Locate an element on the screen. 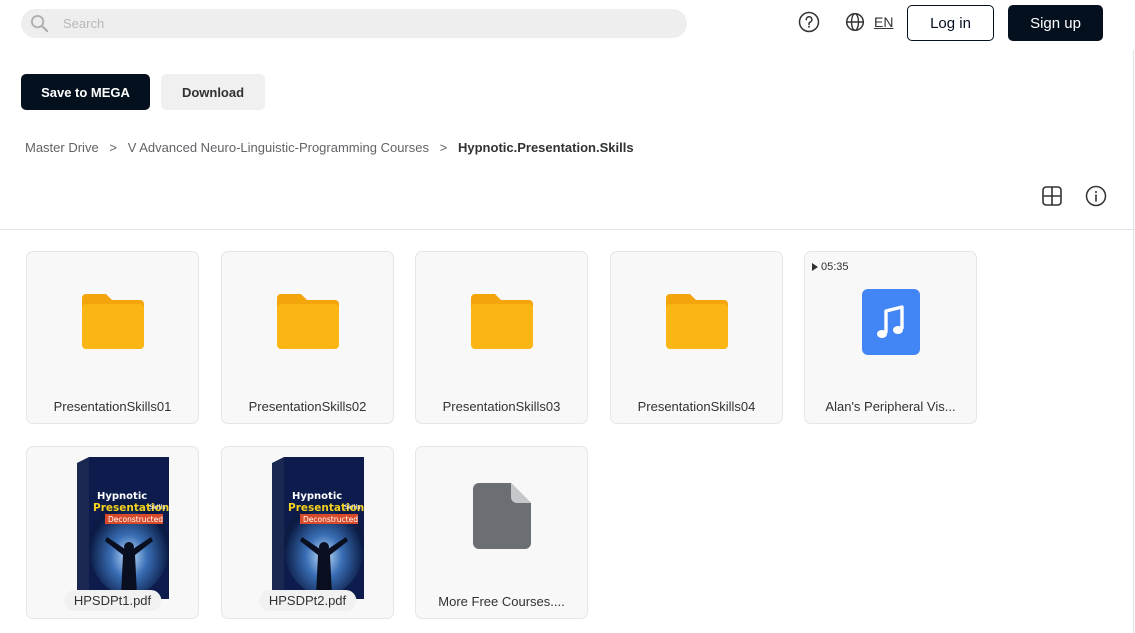  login-button: Log in is located at coordinates (950, 23).